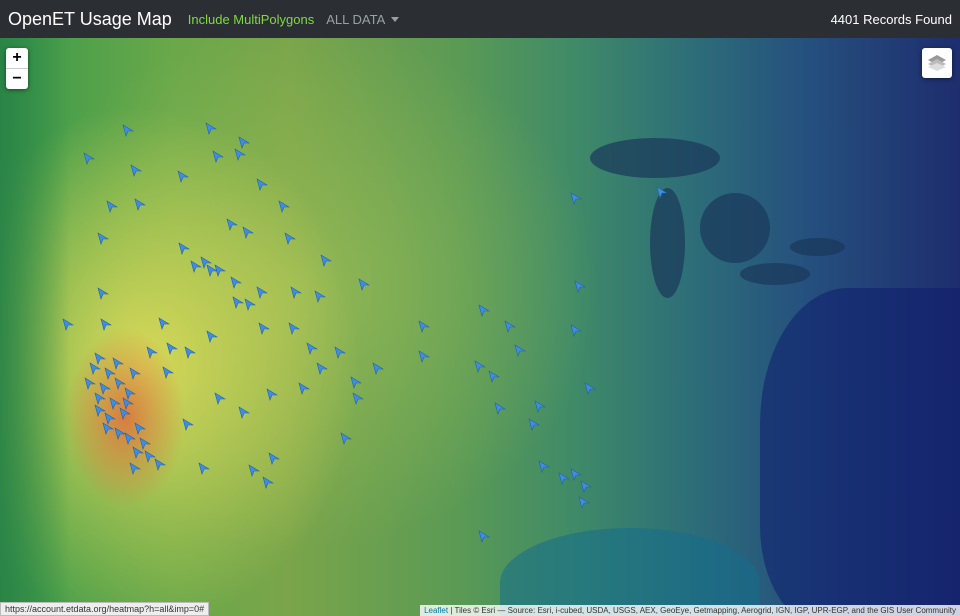 Image resolution: width=960 pixels, height=616 pixels. I want to click on zoom-in-button: +, so click(17, 58).